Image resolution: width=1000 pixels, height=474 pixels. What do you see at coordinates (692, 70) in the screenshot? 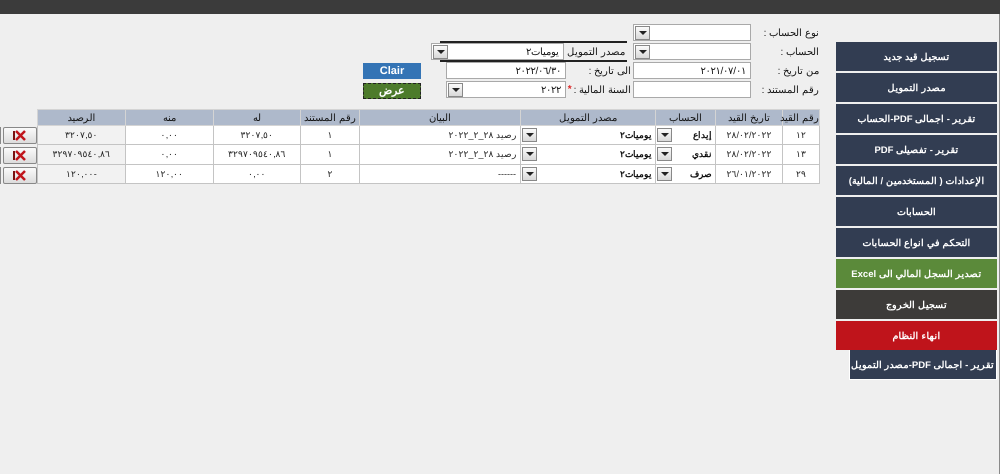
I see `input-field: ٢٠٢١/٠٧/٠١` at bounding box center [692, 70].